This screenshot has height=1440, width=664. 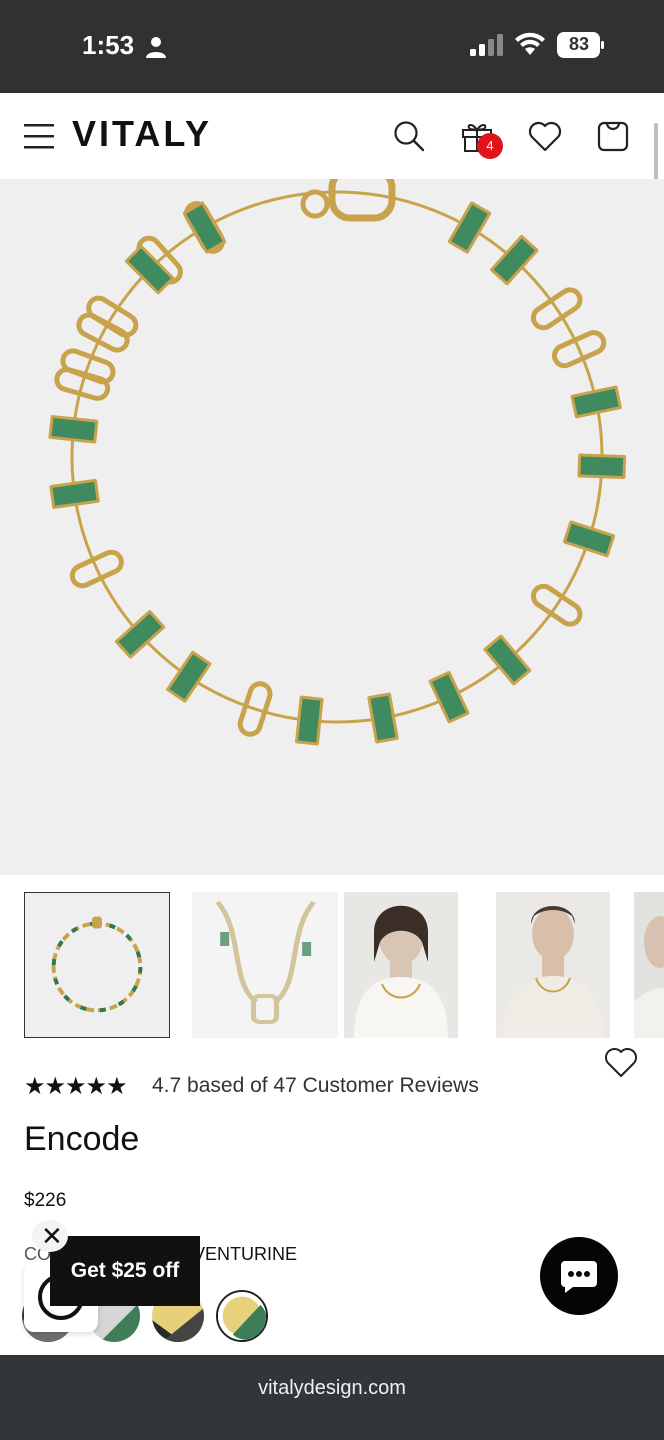 I want to click on swatch-gold-green-aventurine, so click(x=242, y=1316).